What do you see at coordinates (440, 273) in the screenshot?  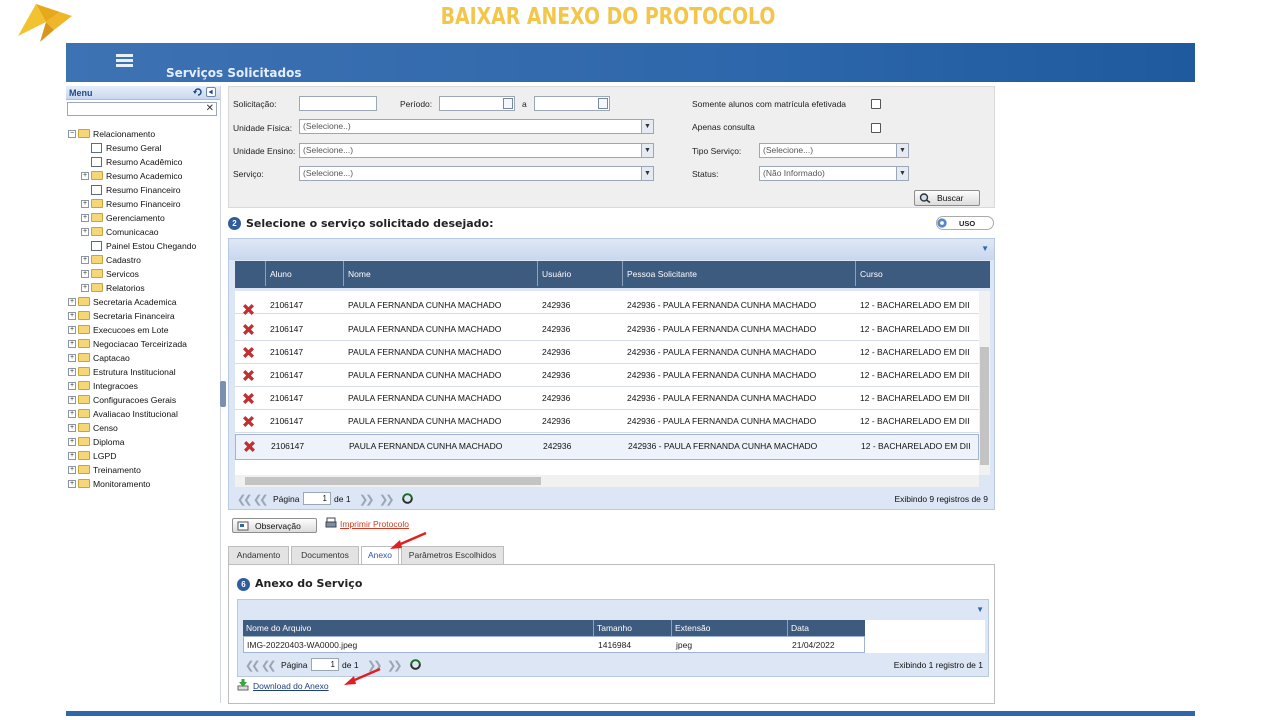 I see `header-cell-nome: Nome` at bounding box center [440, 273].